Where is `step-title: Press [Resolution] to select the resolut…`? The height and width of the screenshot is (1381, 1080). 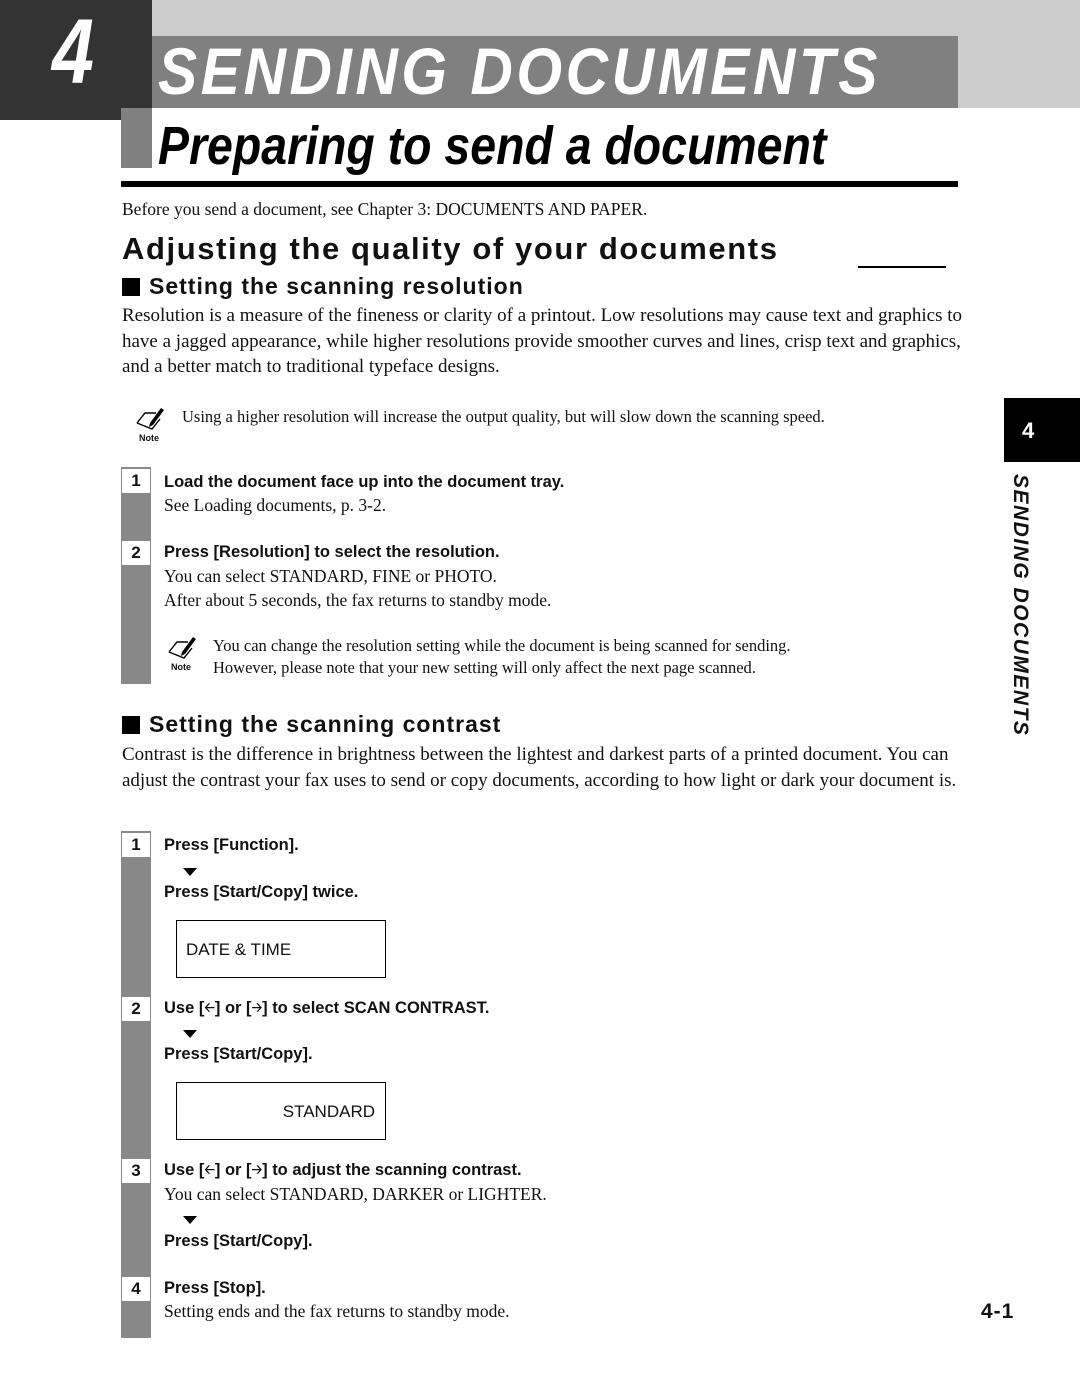 step-title: Press [Resolution] to select the resolut… is located at coordinates (332, 552).